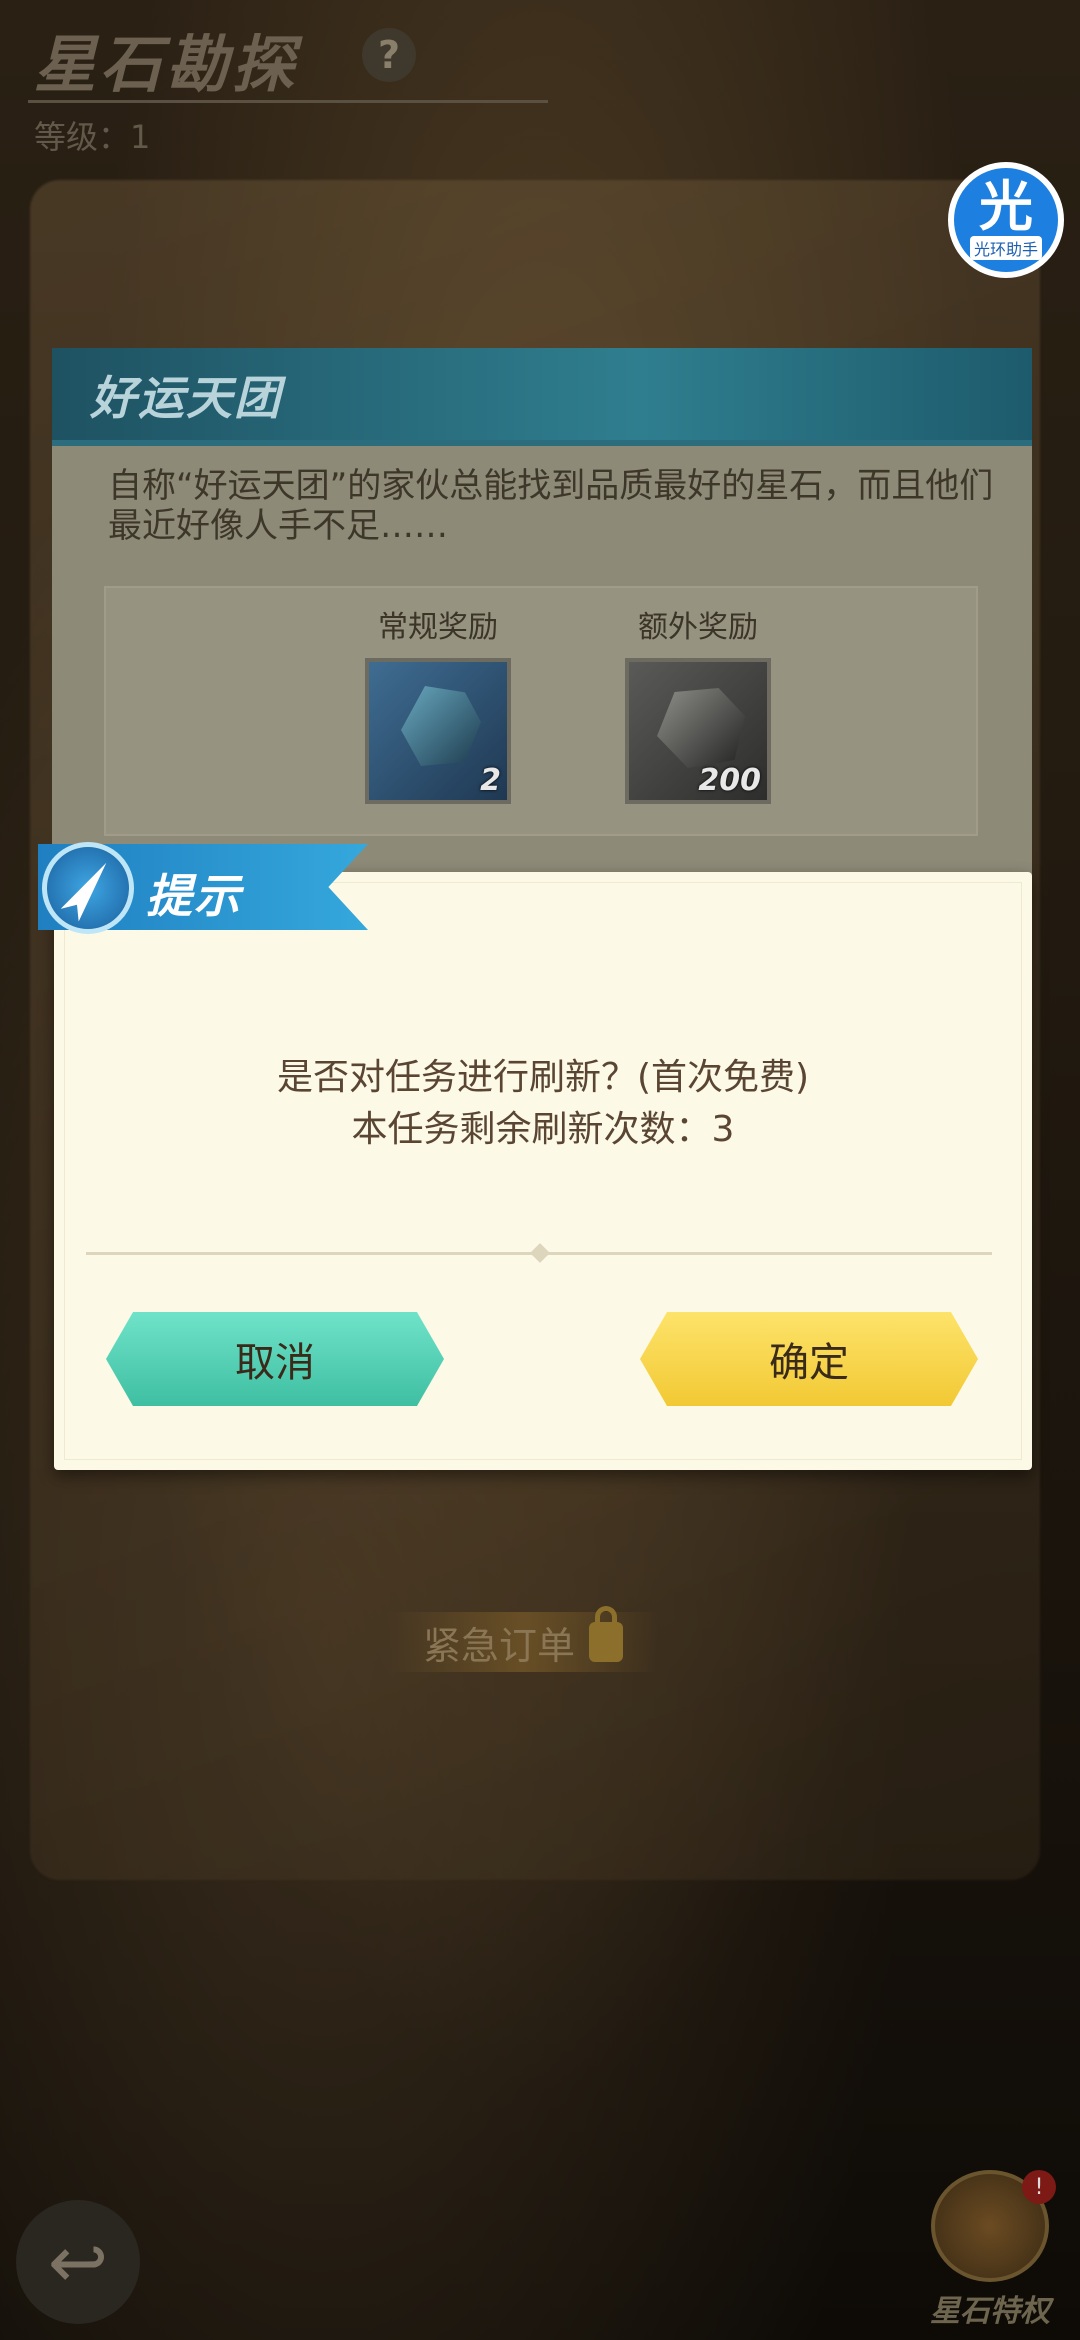 This screenshot has height=2340, width=1080. What do you see at coordinates (809, 1359) in the screenshot?
I see `confirm-button: 确定` at bounding box center [809, 1359].